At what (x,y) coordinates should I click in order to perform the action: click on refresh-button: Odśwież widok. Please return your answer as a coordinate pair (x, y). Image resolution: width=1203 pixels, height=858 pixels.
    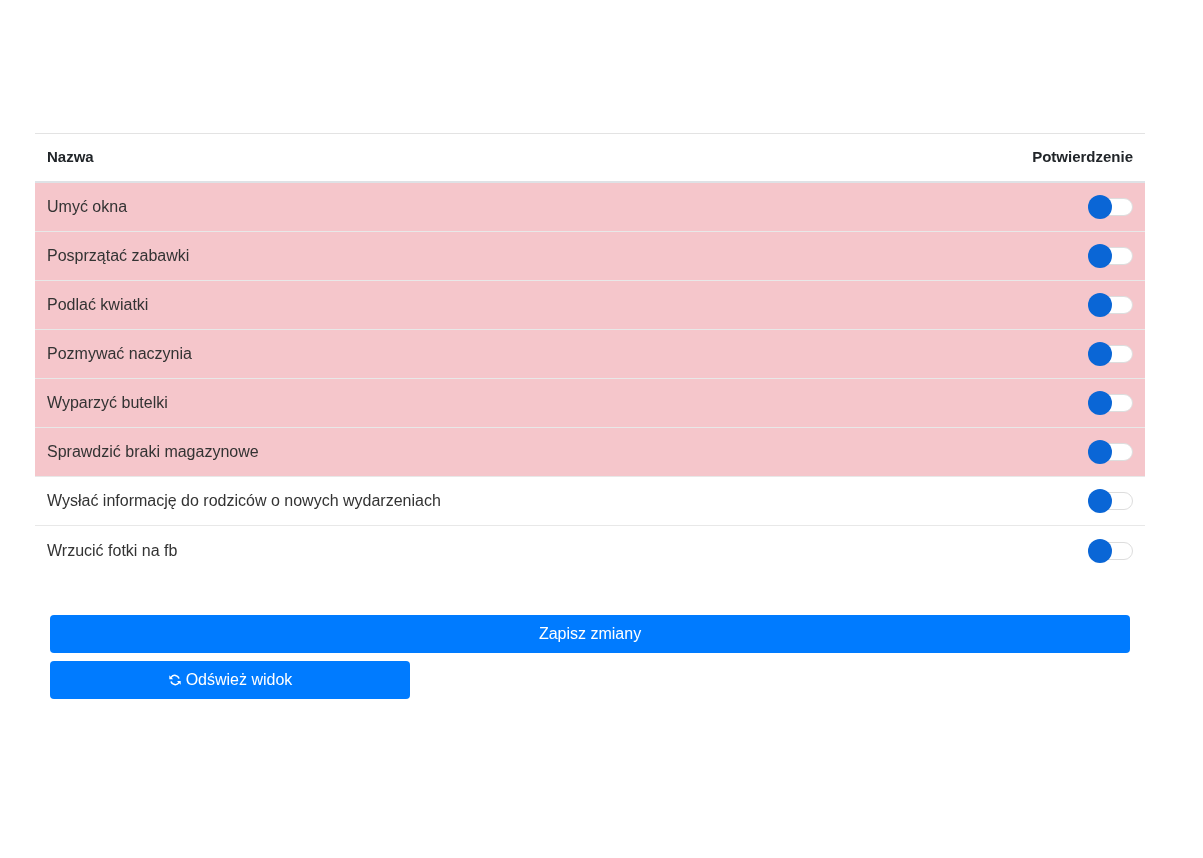
    Looking at the image, I should click on (230, 680).